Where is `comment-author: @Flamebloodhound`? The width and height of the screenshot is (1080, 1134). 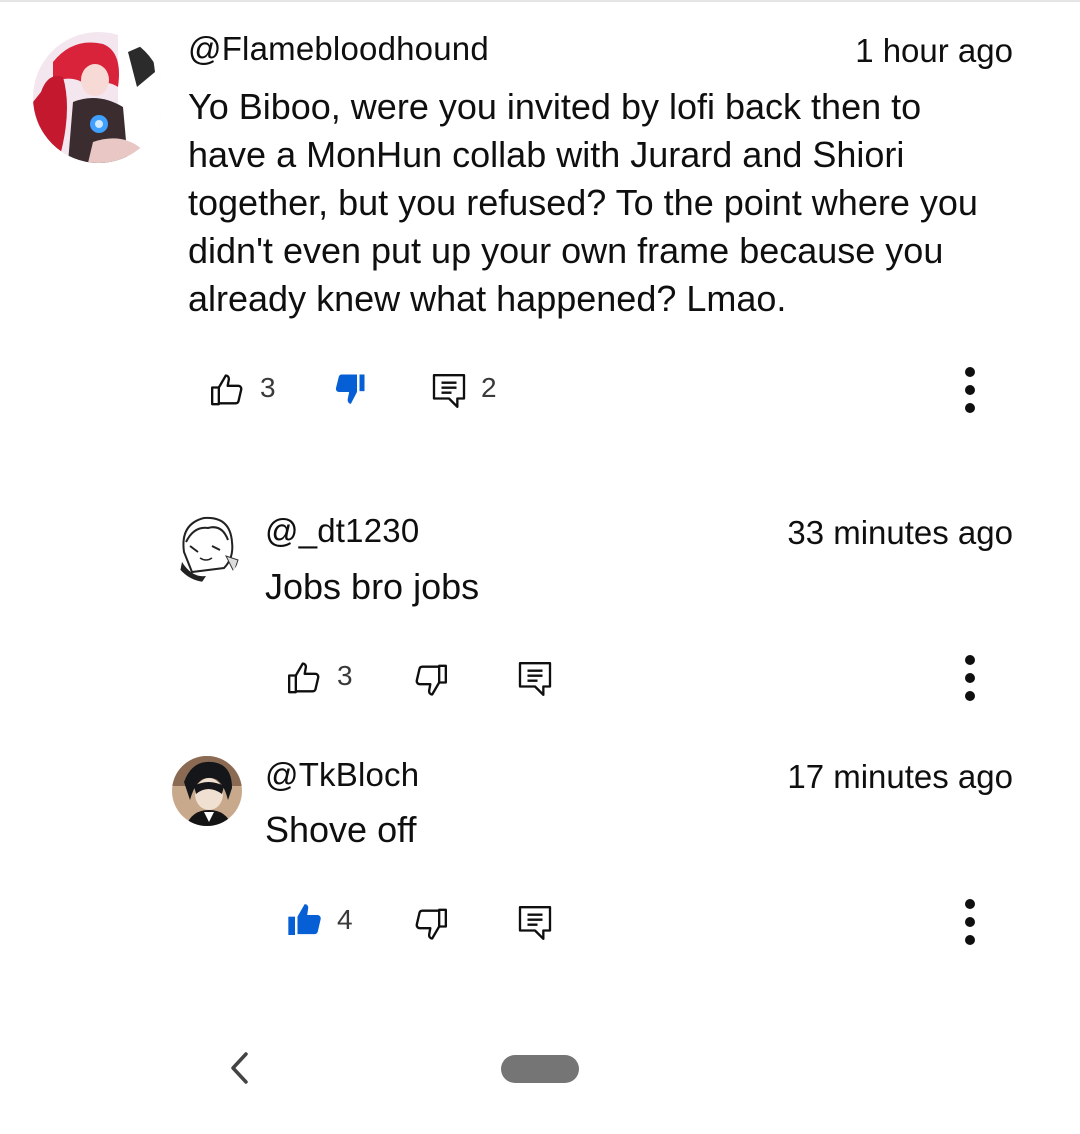 comment-author: @Flamebloodhound is located at coordinates (338, 49).